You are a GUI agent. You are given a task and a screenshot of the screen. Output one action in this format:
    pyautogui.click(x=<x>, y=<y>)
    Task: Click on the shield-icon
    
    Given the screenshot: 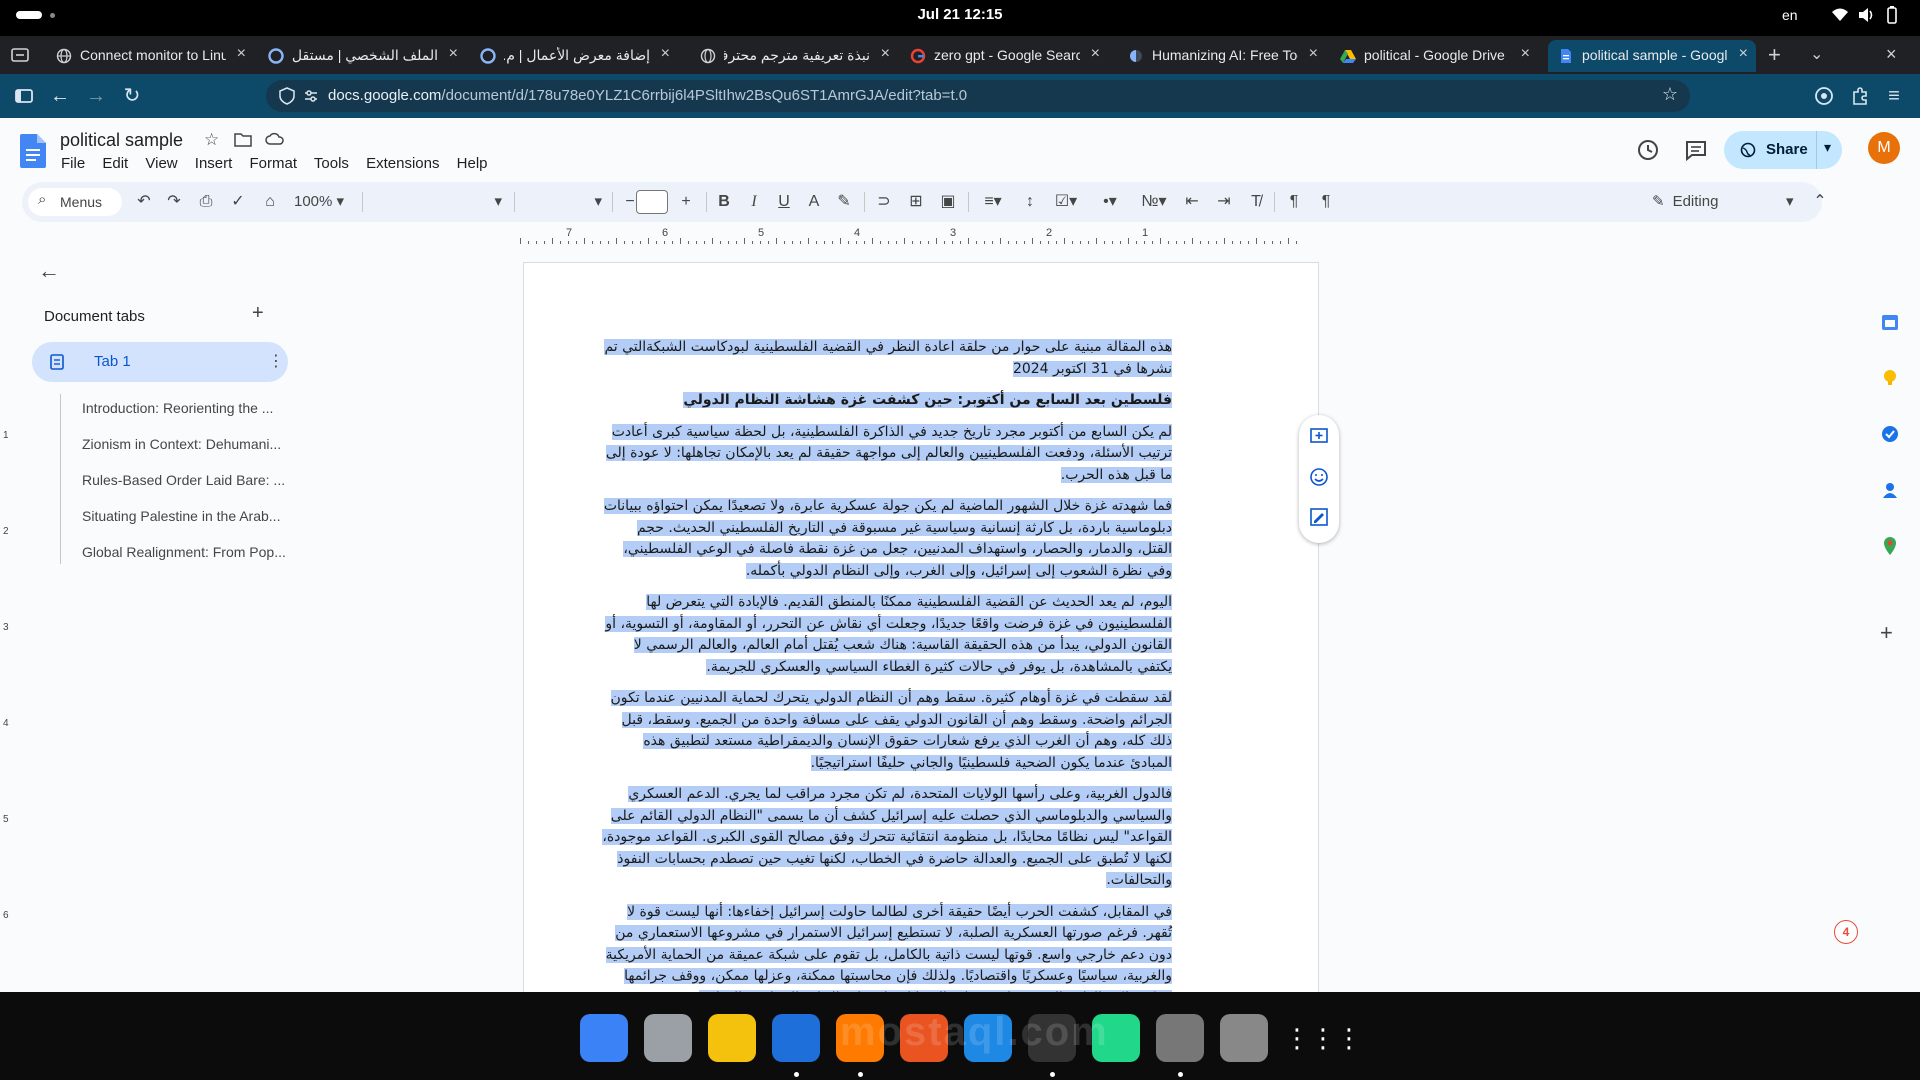 What is the action you would take?
    pyautogui.click(x=287, y=96)
    